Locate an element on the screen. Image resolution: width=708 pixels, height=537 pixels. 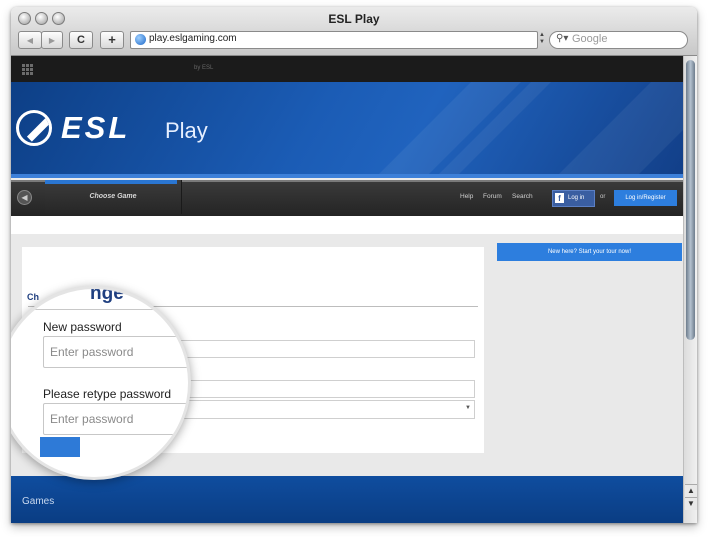
forum-link: Forum is located at coordinates (492, 196).